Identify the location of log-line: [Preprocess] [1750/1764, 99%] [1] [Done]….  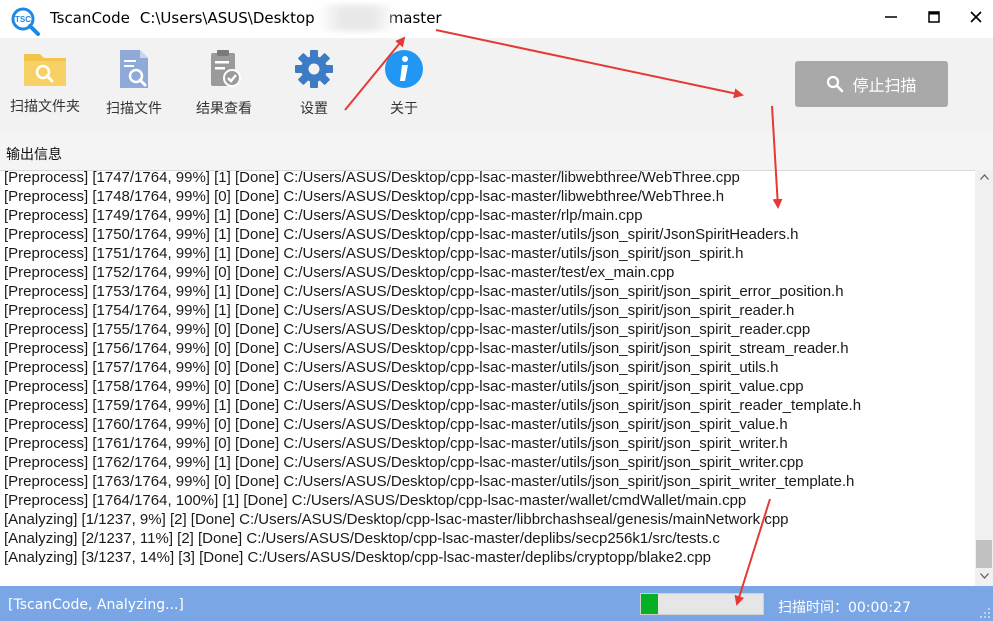
(401, 234).